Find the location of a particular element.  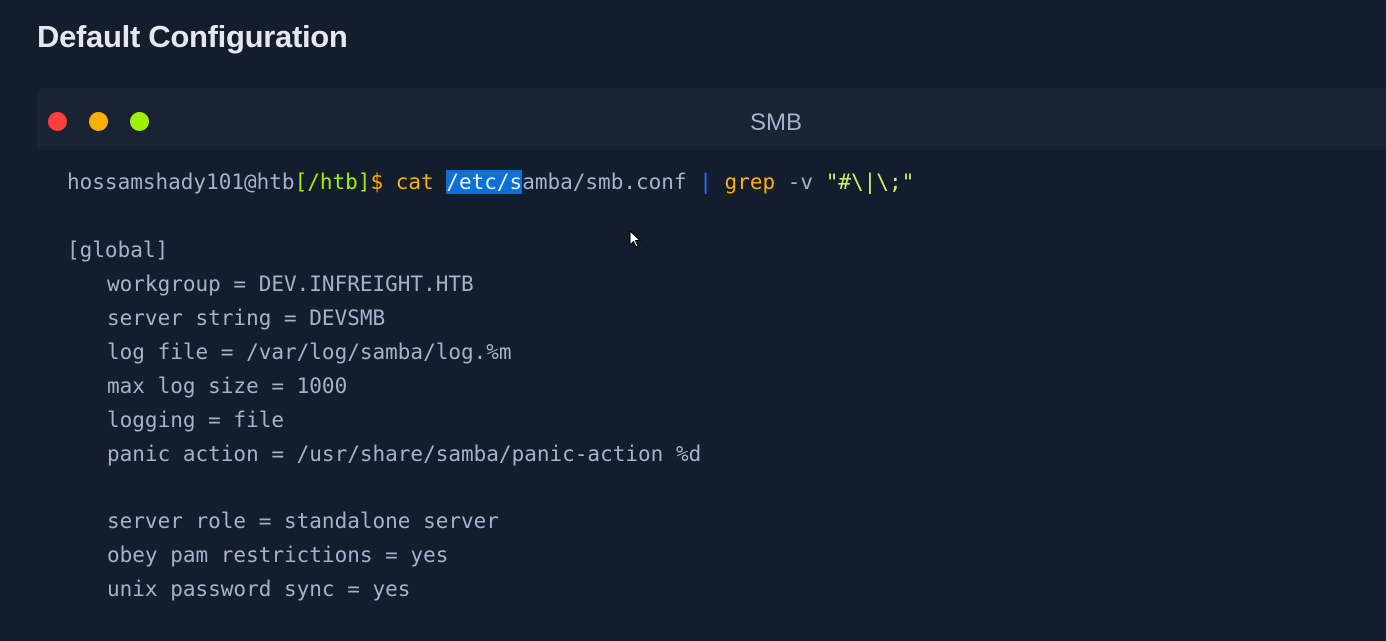

prompt-symbol: $ is located at coordinates (377, 182).